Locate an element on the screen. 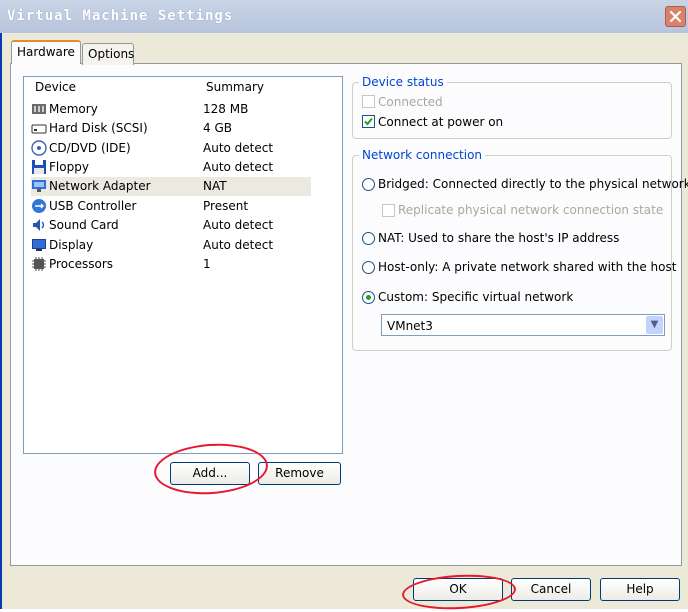 This screenshot has height=612, width=688. bridged-radio is located at coordinates (368, 184).